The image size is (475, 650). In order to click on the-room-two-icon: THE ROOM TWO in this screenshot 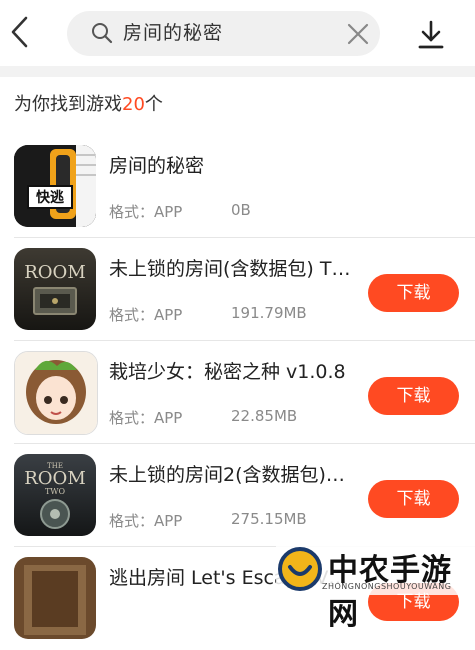, I will do `click(55, 495)`.